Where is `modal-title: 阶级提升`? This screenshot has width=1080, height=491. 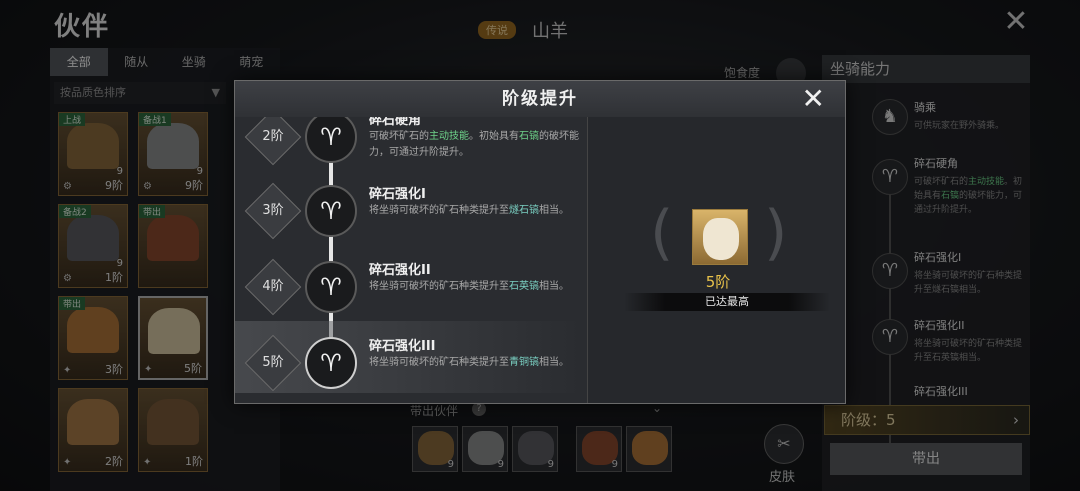 modal-title: 阶级提升 is located at coordinates (540, 99).